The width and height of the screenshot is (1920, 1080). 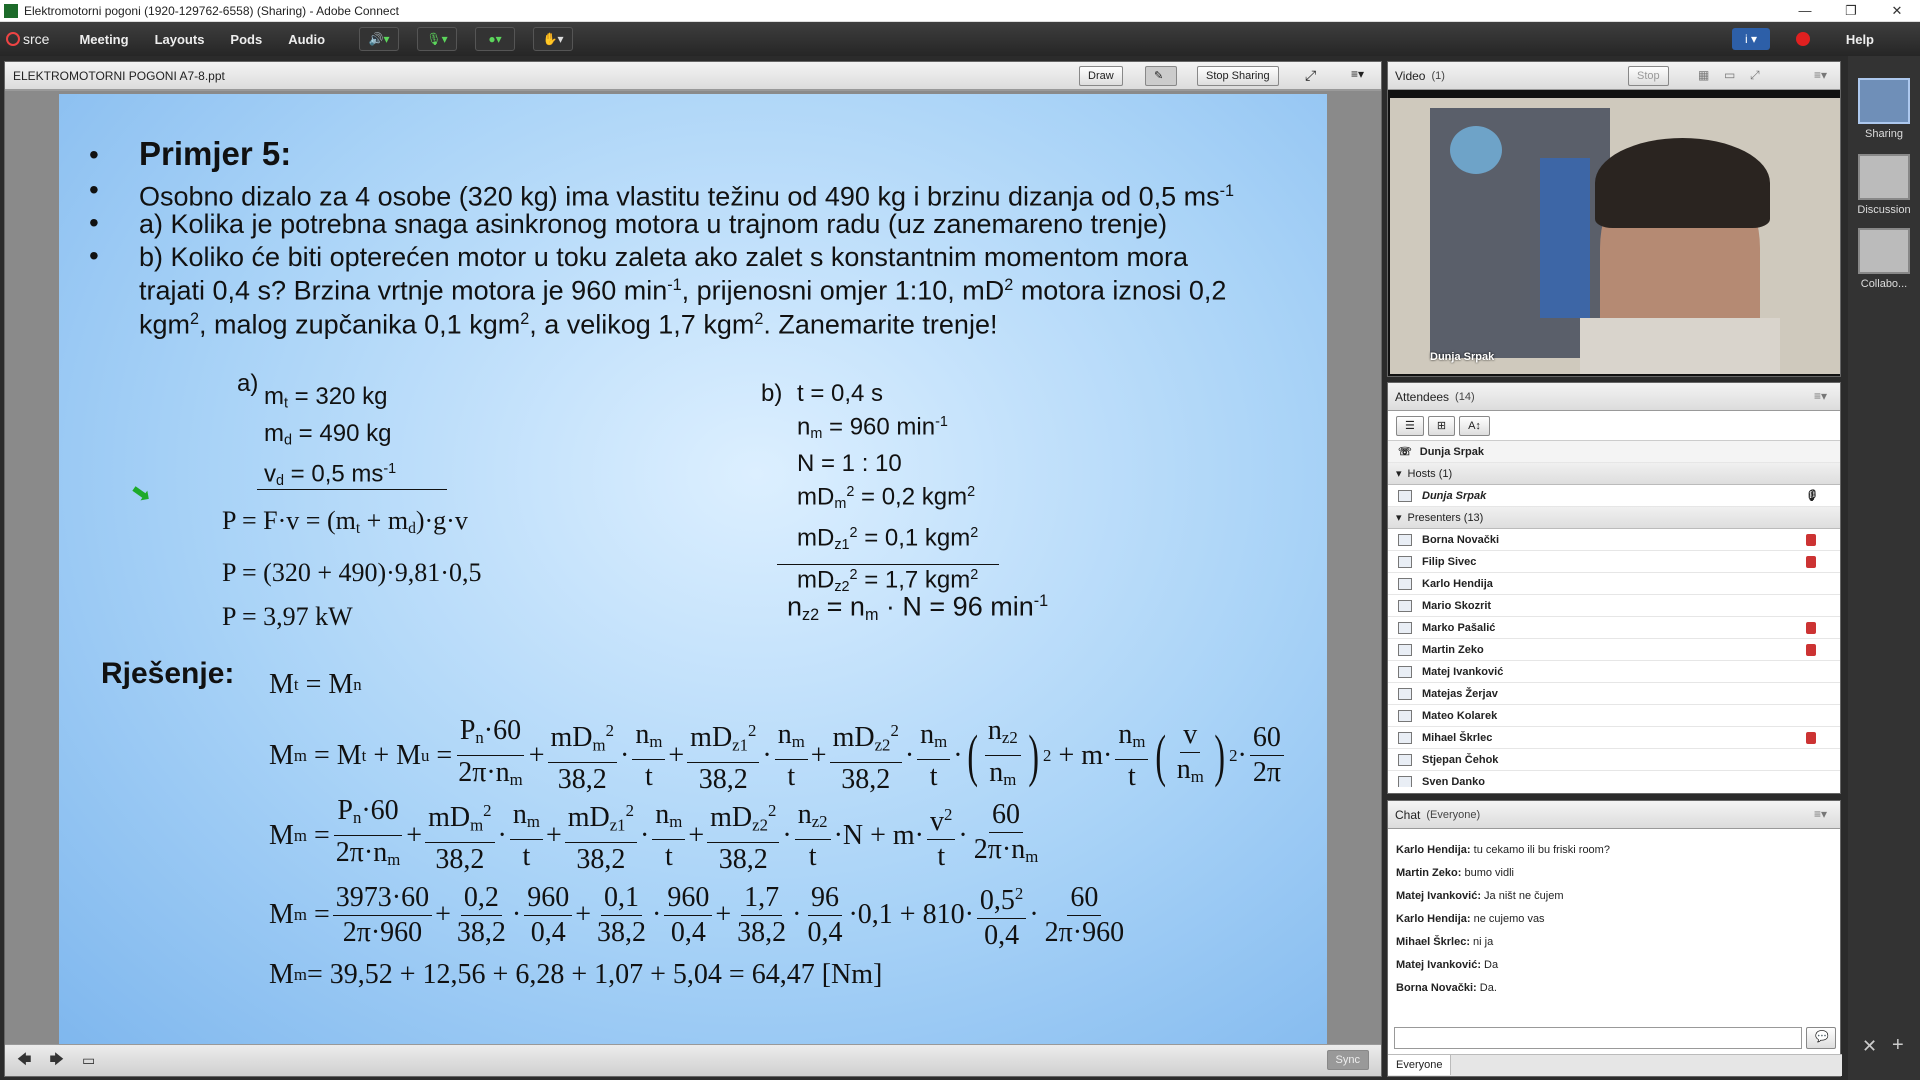 What do you see at coordinates (772, 393) in the screenshot?
I see `part-b-label: b)` at bounding box center [772, 393].